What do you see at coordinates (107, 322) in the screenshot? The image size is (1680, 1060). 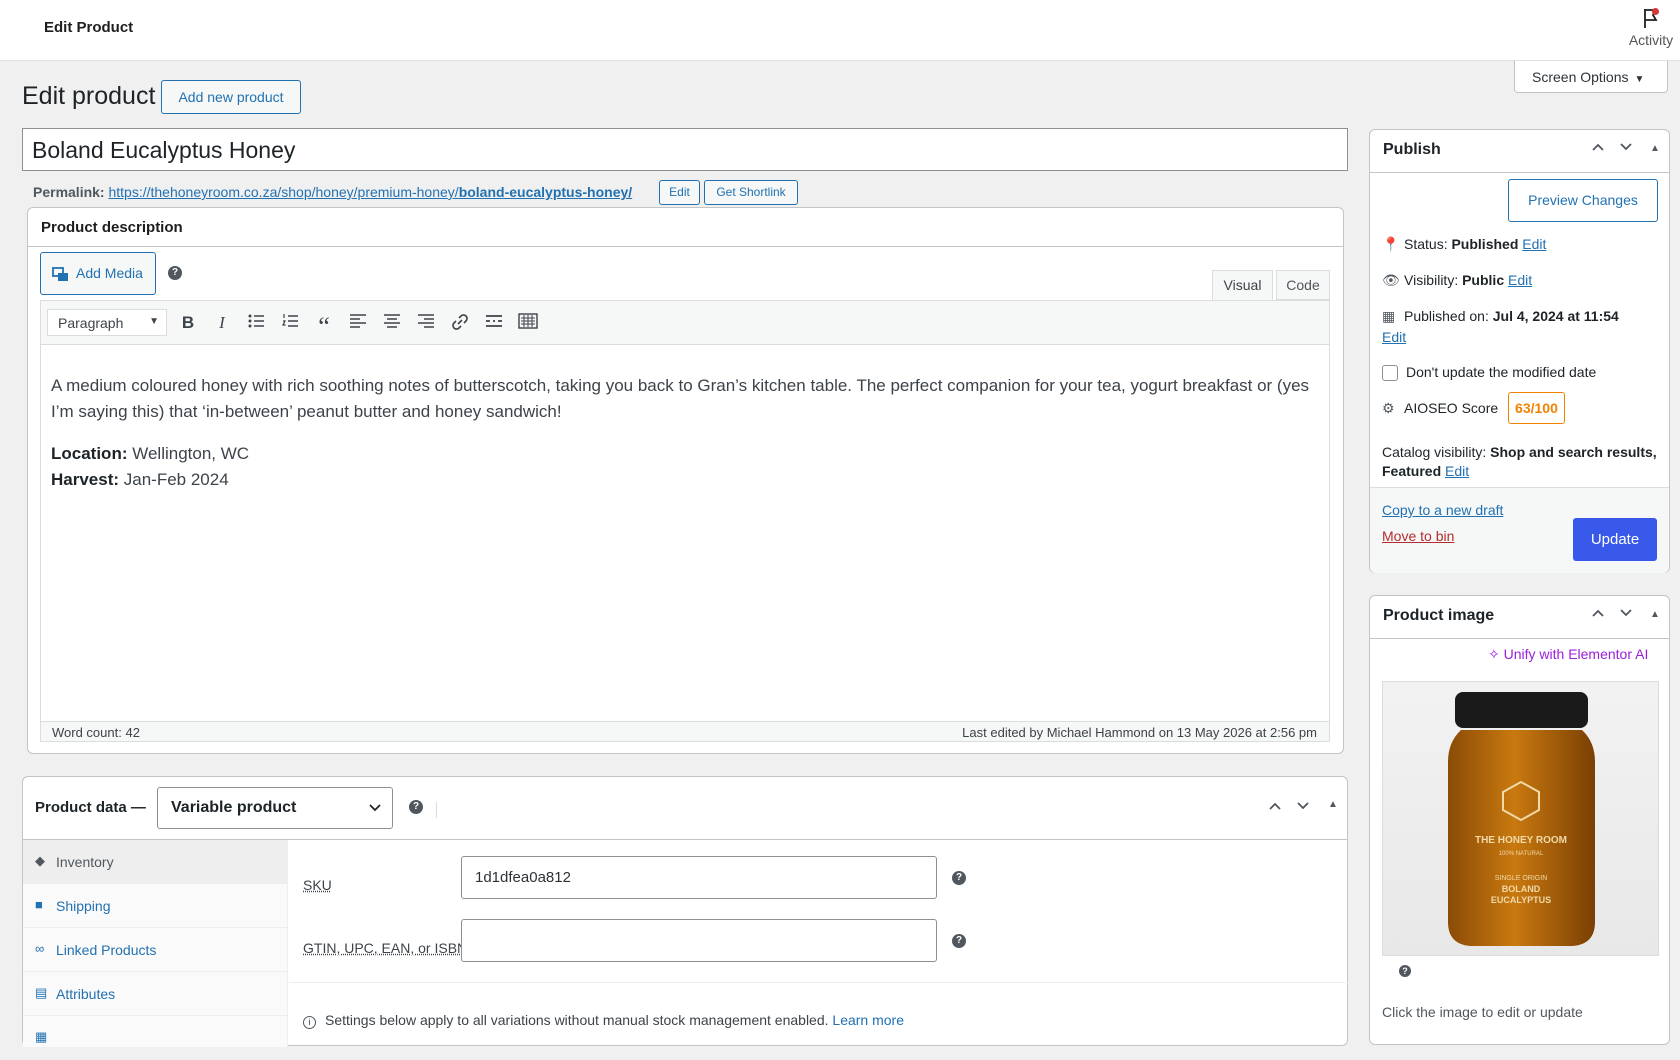 I see `format-select: Paragraph ▼` at bounding box center [107, 322].